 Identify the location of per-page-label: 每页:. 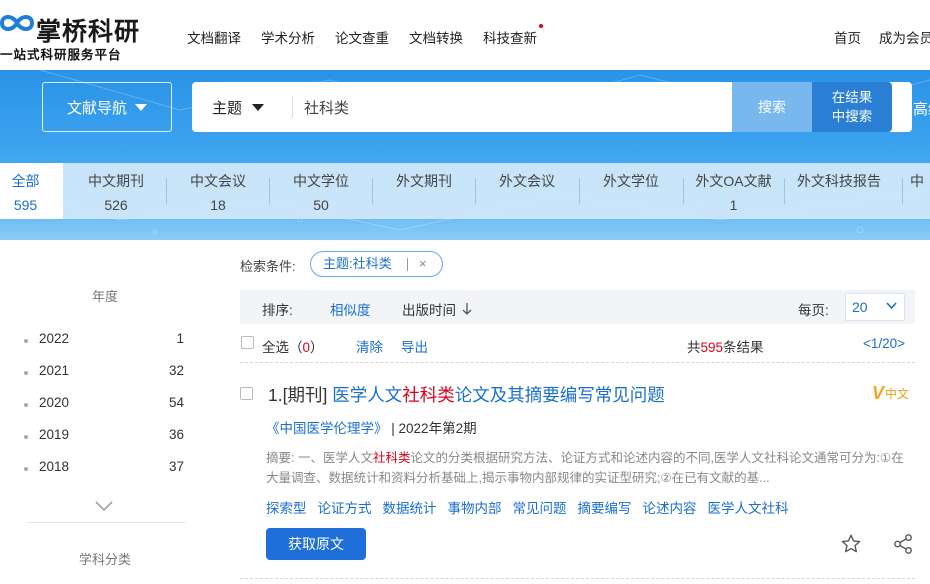
(813, 310).